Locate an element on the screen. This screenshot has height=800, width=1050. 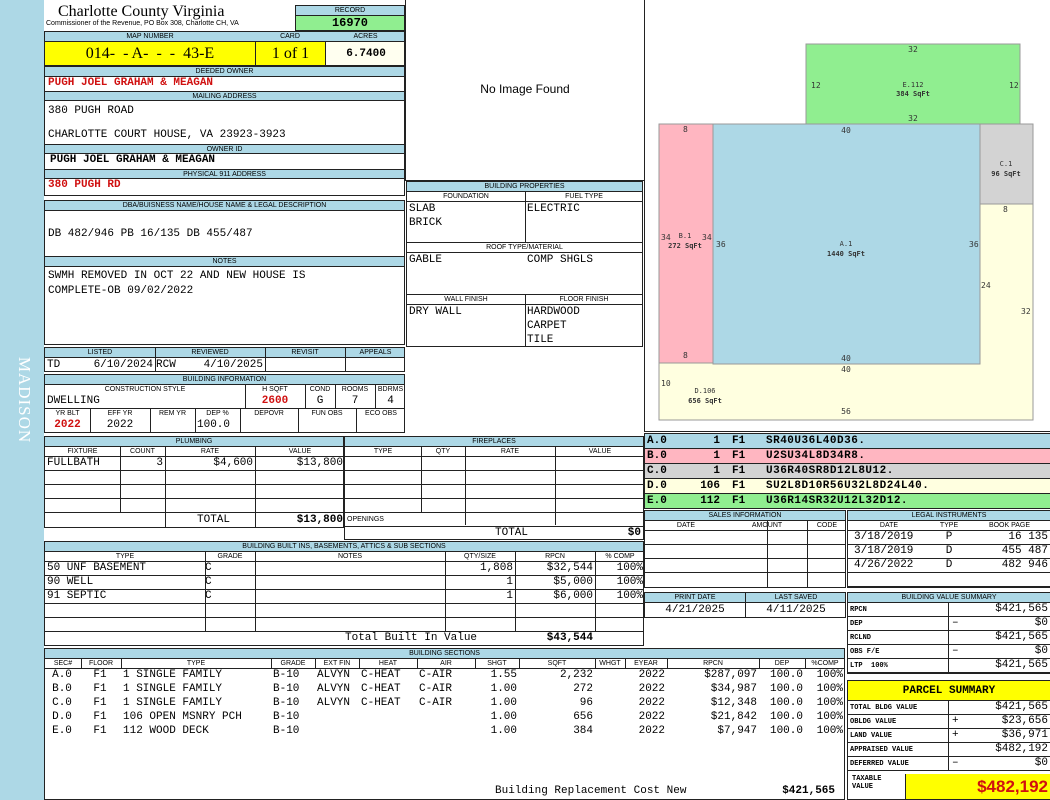
roof-label: ROOF TYPE/MATERIAL is located at coordinates (524, 247).